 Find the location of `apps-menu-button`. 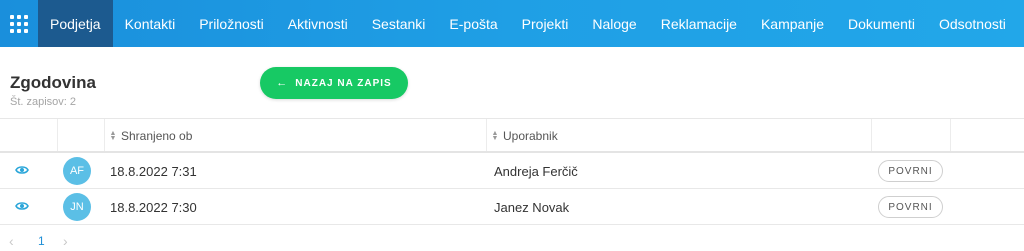

apps-menu-button is located at coordinates (19, 23).